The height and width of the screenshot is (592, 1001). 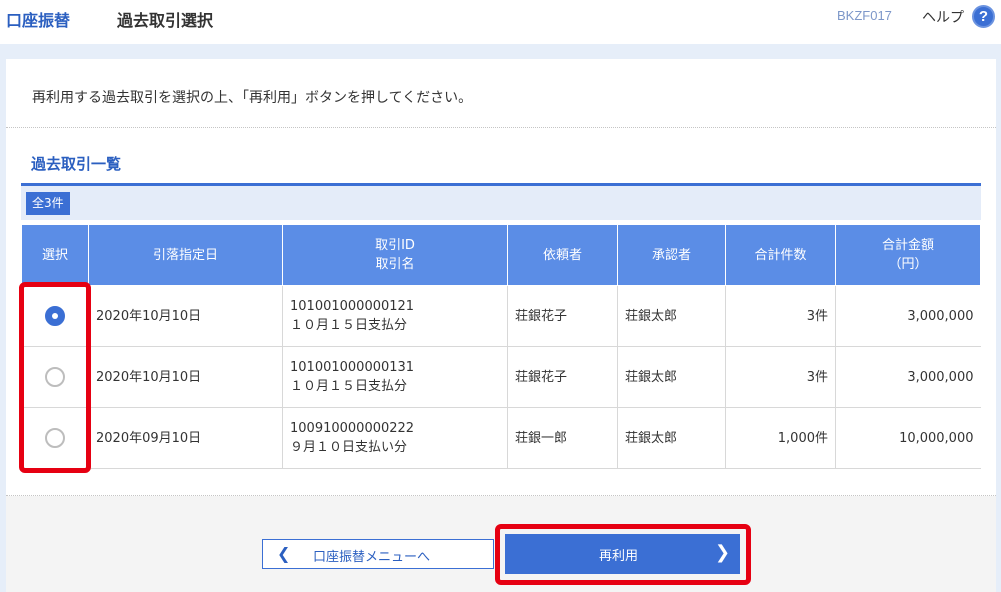 I want to click on id-name-cell: 101001000000121 １０月１５日支払分, so click(x=395, y=316).